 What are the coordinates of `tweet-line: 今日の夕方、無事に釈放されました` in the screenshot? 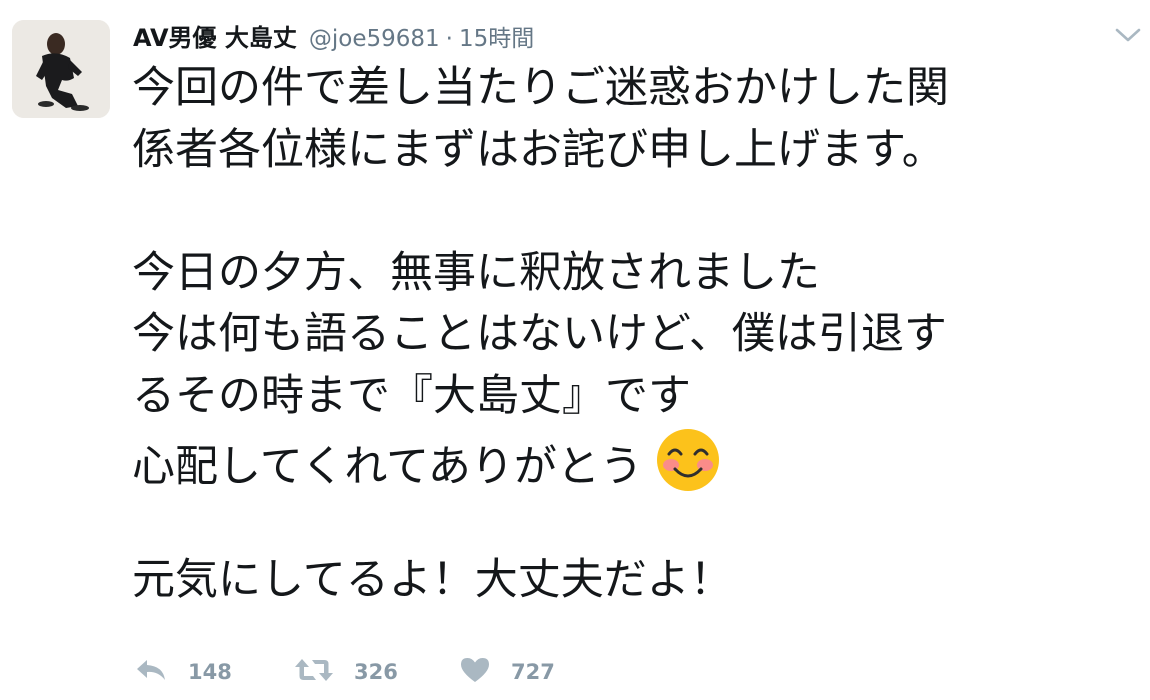 It's located at (476, 272).